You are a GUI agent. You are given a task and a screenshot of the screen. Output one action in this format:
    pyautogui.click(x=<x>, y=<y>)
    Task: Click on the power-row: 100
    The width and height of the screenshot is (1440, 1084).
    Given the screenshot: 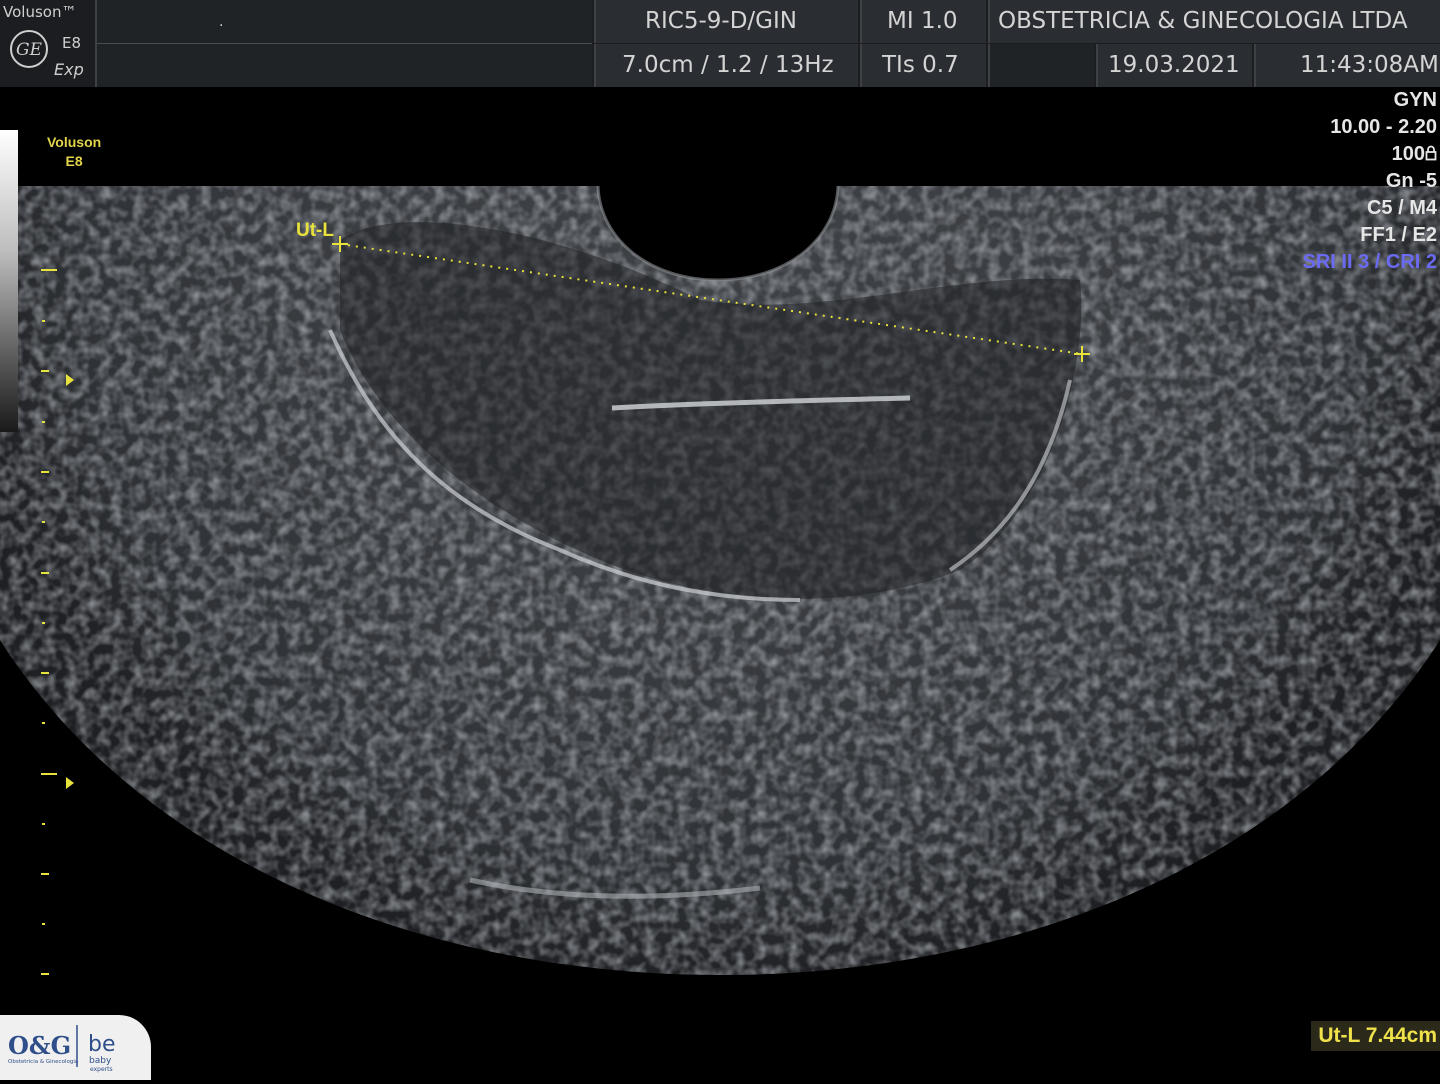 What is the action you would take?
    pyautogui.click(x=1414, y=154)
    